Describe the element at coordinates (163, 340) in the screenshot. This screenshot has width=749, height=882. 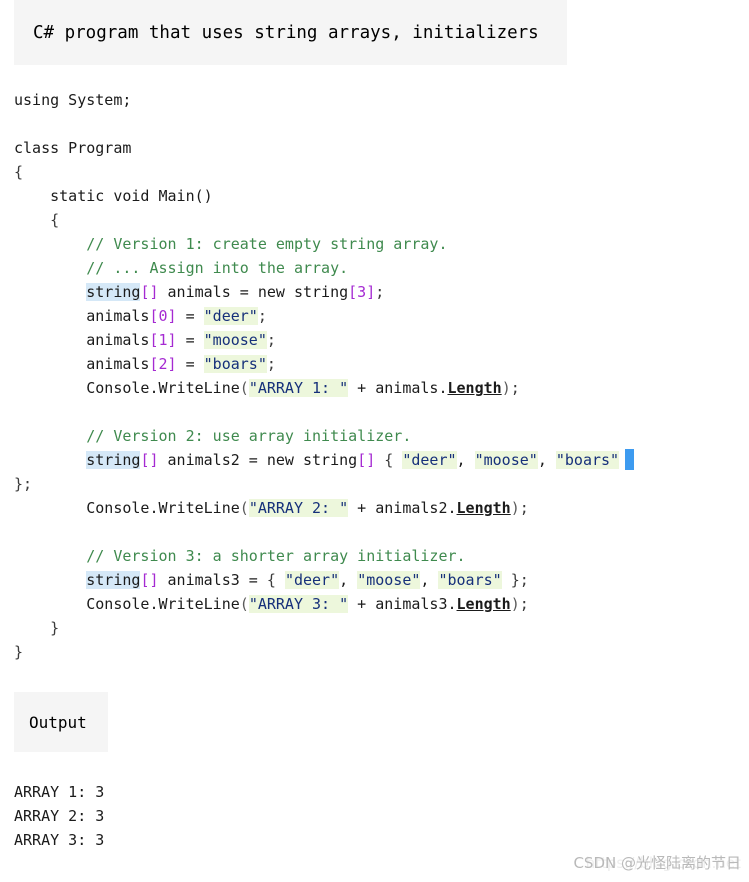
I see `code-token-brackets: [1]` at that location.